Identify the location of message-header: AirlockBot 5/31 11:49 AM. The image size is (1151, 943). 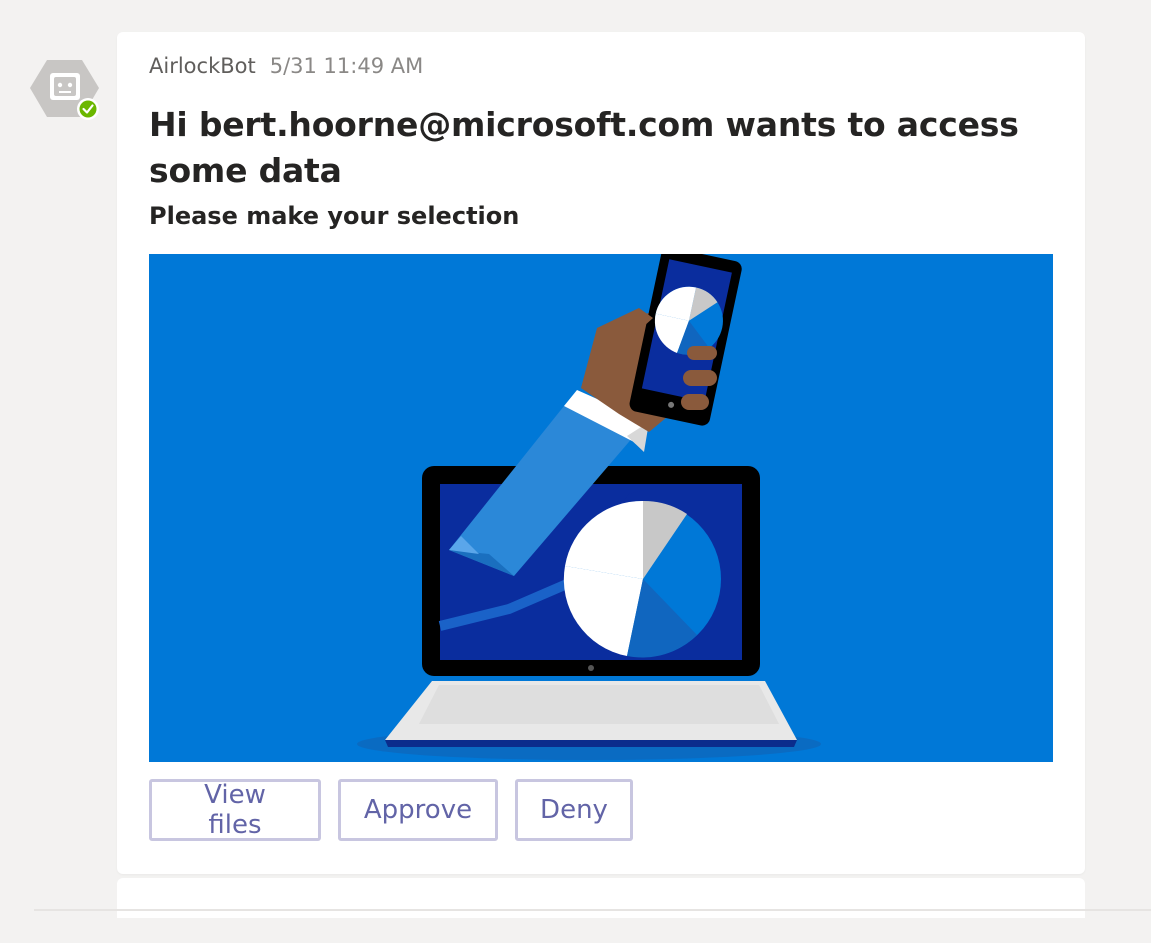
(286, 66).